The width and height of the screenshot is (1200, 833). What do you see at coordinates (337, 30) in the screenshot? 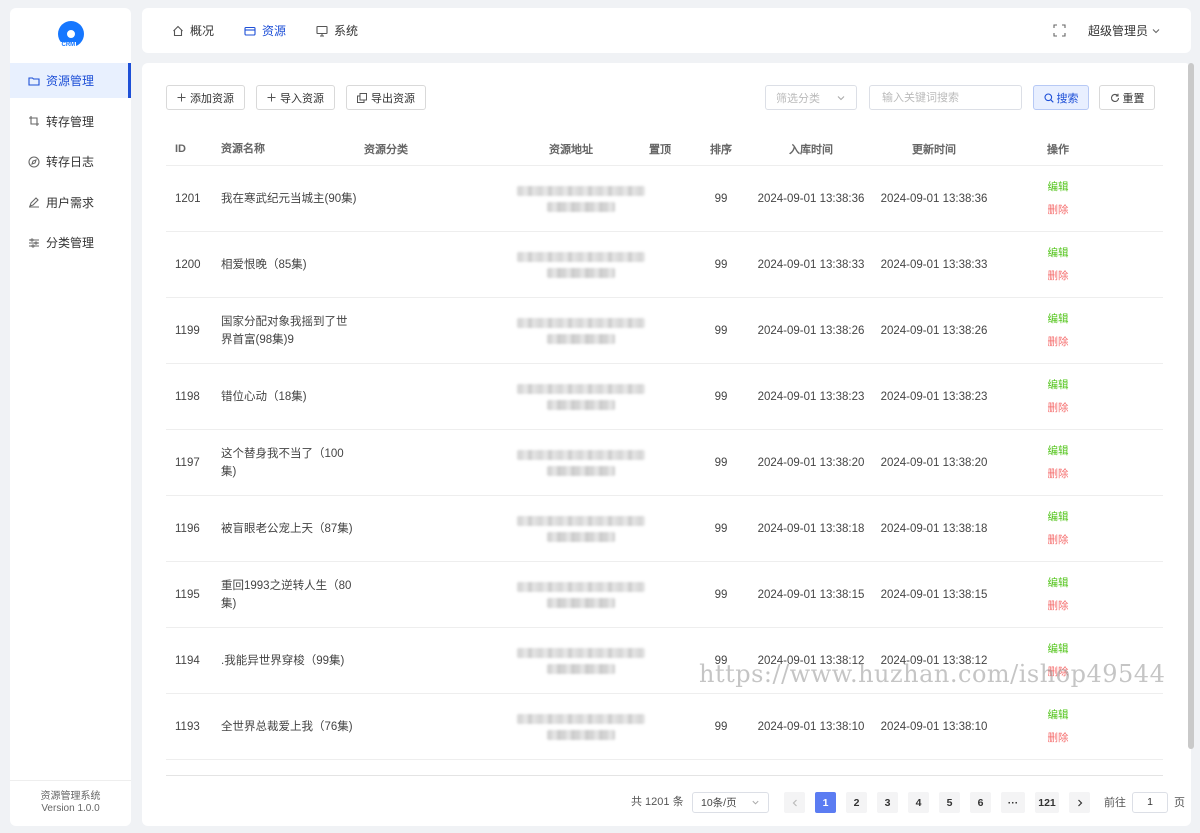
I see `tab-system: 系统` at bounding box center [337, 30].